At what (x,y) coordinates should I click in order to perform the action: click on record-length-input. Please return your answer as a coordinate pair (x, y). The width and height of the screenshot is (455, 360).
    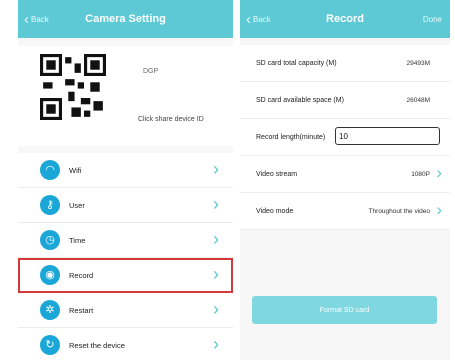
    Looking at the image, I should click on (387, 136).